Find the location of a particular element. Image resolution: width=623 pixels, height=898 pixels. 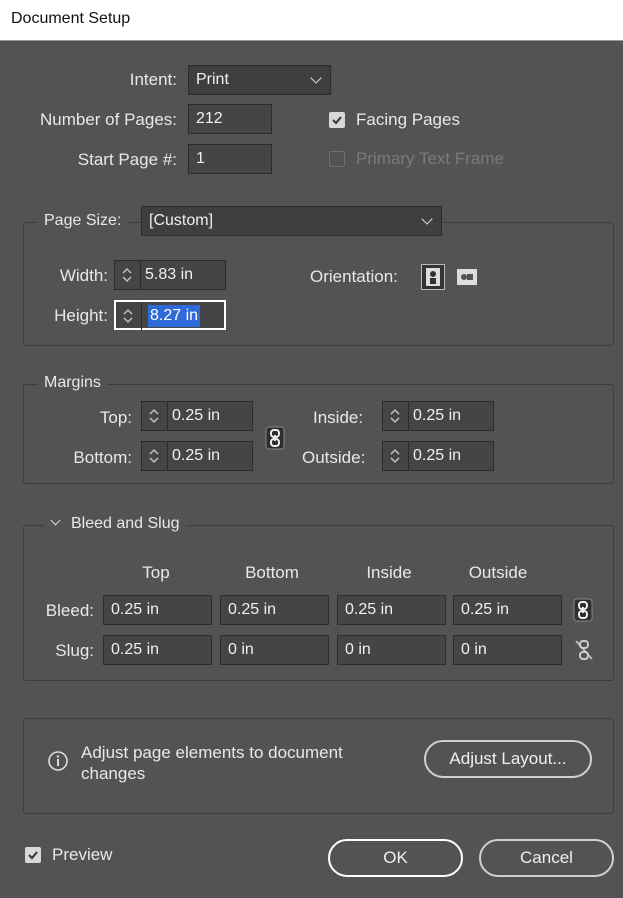

margin-inside-stepper: 0.25 in is located at coordinates (438, 416).